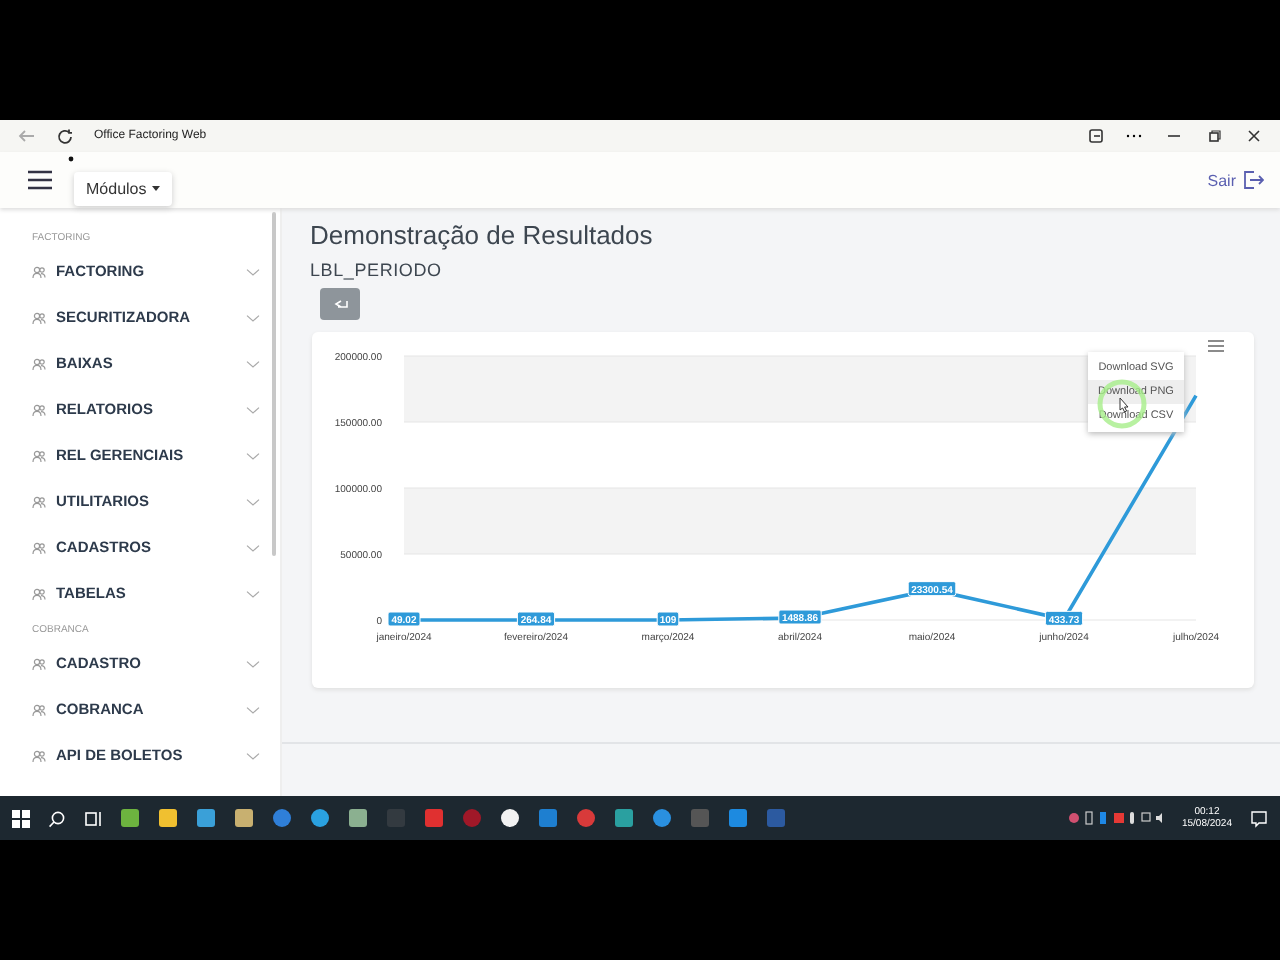 The height and width of the screenshot is (960, 1280). I want to click on task-view-icon, so click(93, 818).